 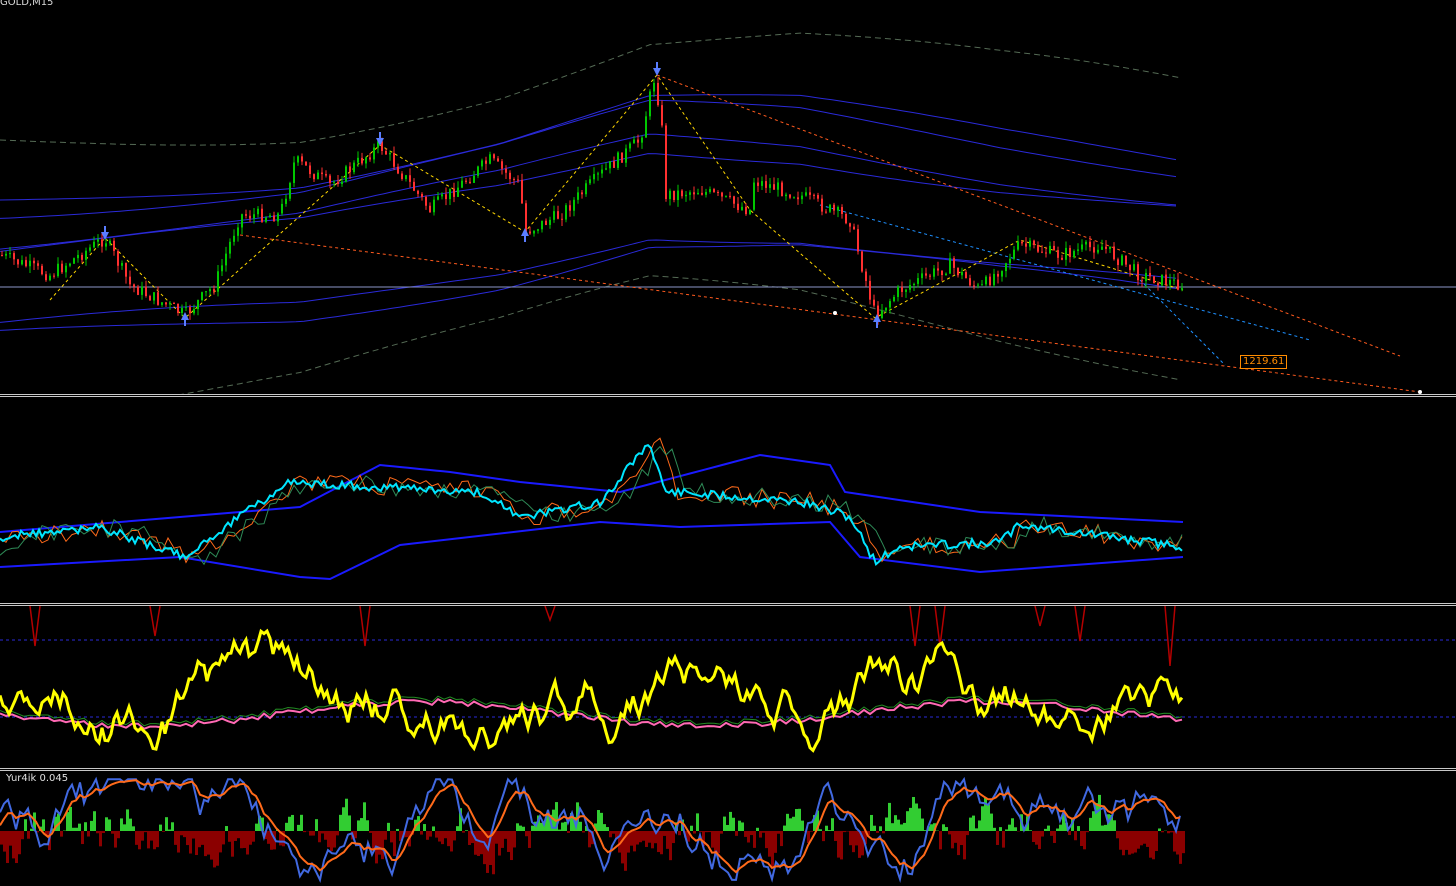 What do you see at coordinates (591, 713) in the screenshot?
I see `signal-line` at bounding box center [591, 713].